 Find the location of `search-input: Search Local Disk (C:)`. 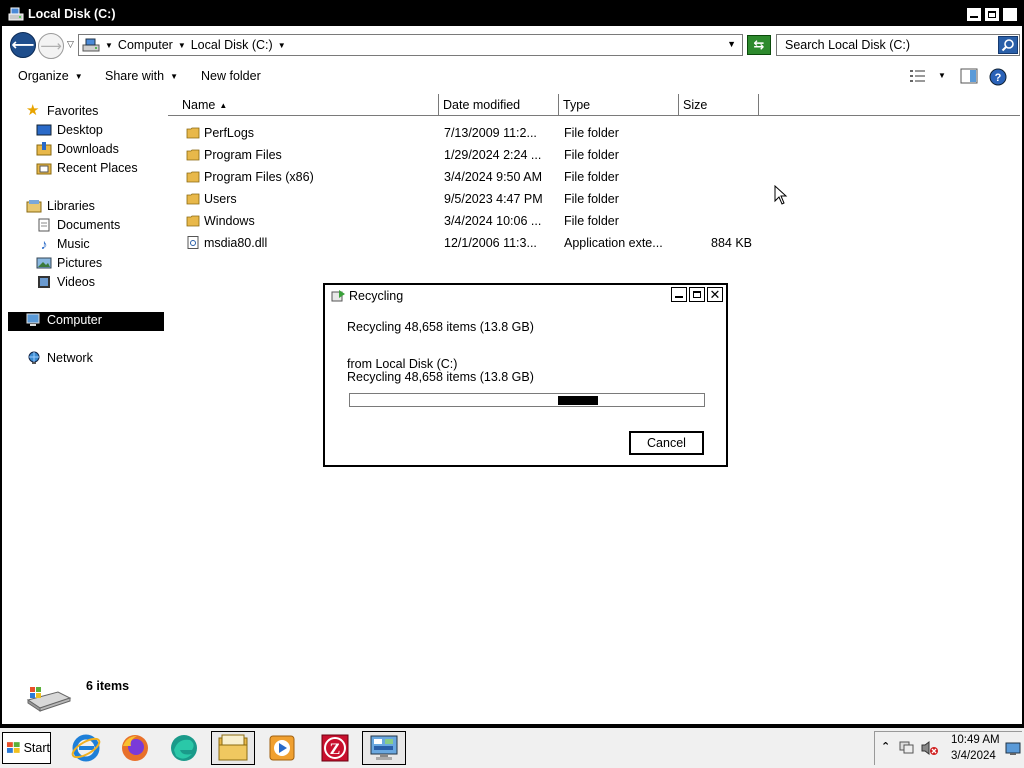

search-input: Search Local Disk (C:) is located at coordinates (847, 45).